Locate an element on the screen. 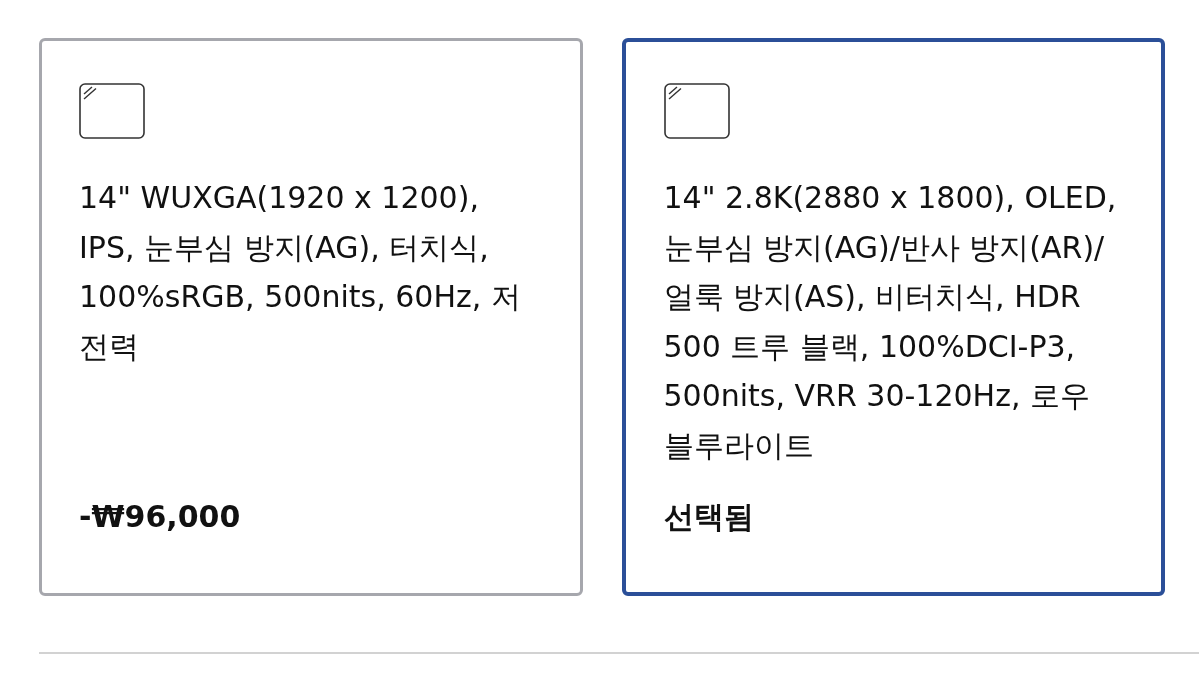  price-text: -₩96,000 is located at coordinates (160, 517).